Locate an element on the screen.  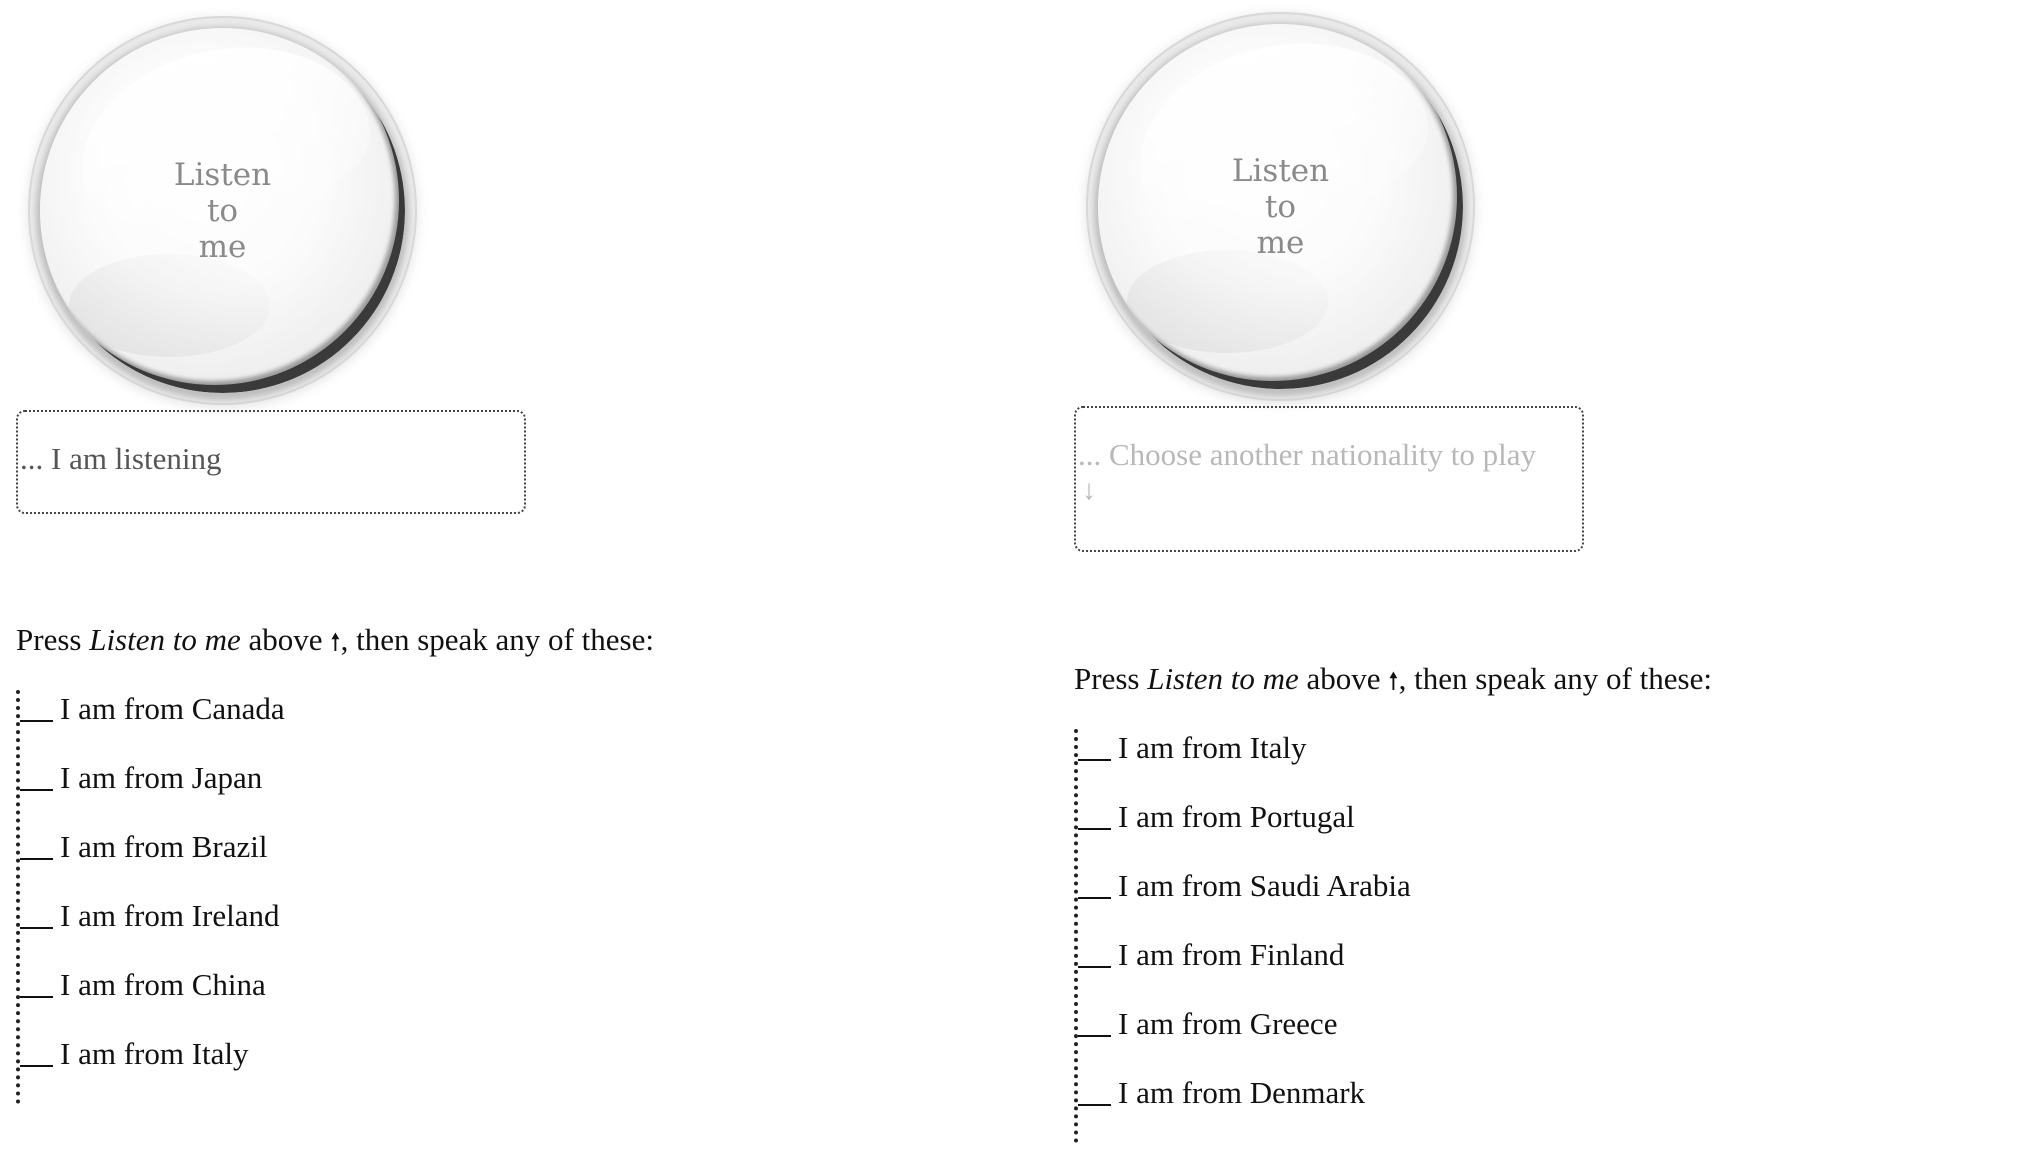
list-item: I am from Brazil is located at coordinates (152, 862).